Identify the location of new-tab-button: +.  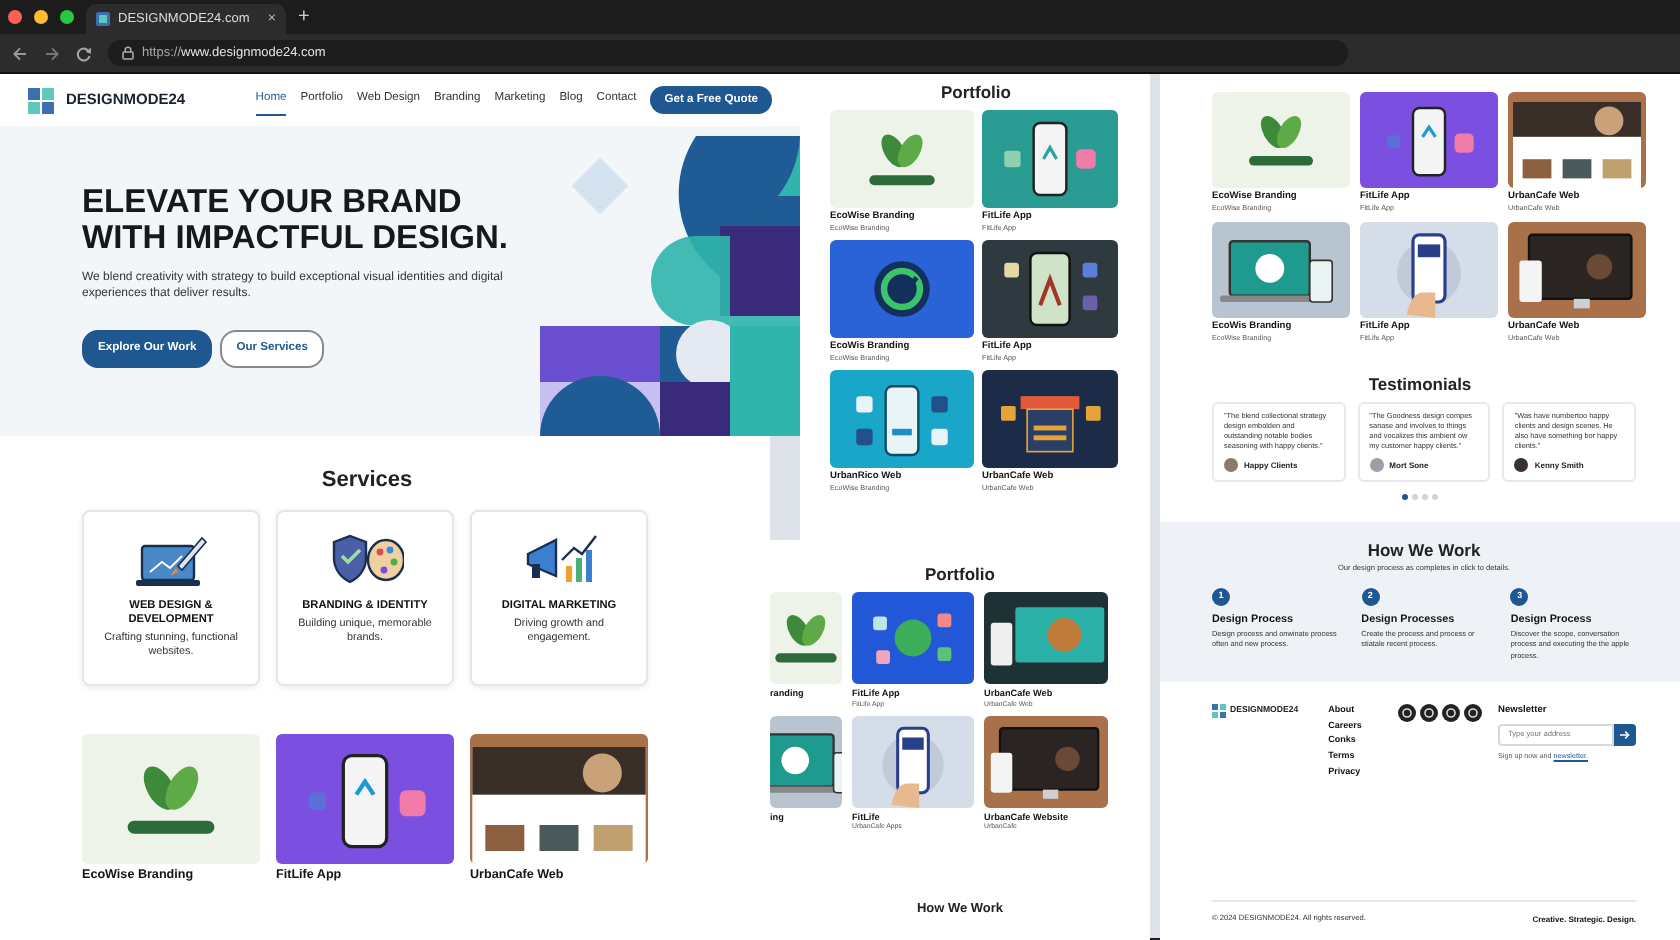
(304, 17).